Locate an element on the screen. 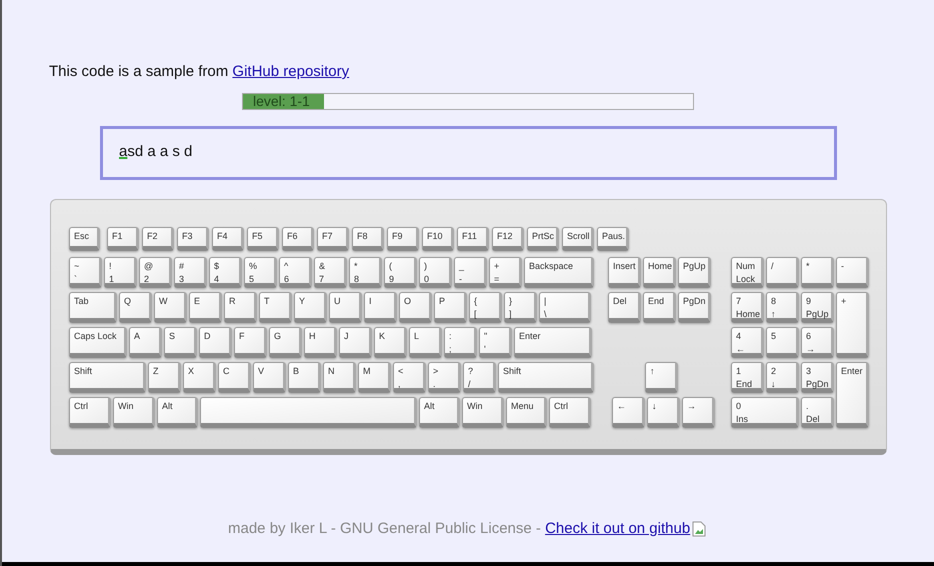  keyboard-key: ( 9 is located at coordinates (400, 272).